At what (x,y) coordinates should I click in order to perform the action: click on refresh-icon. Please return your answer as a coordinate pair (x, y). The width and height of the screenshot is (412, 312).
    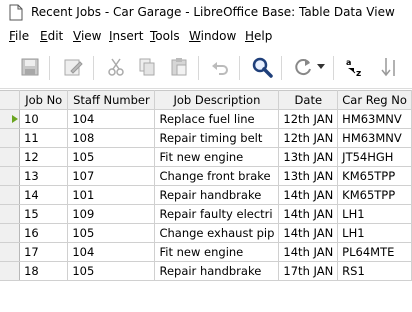
    Looking at the image, I should click on (303, 67).